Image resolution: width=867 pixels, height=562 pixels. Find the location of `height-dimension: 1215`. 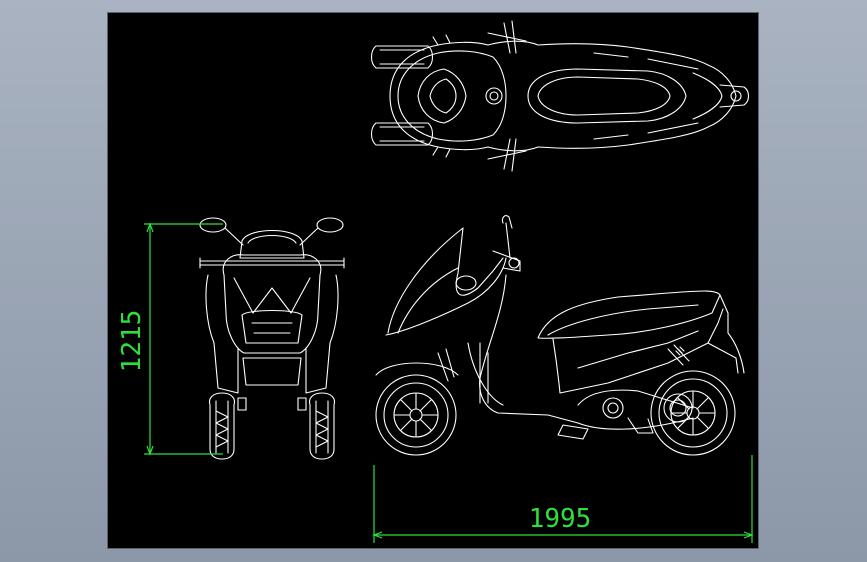

height-dimension: 1215 is located at coordinates (170, 339).